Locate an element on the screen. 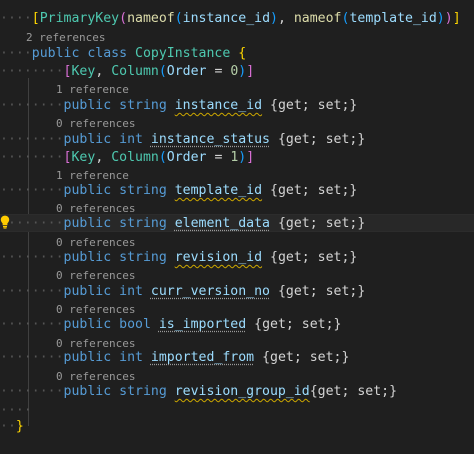 Image resolution: width=474 pixels, height=454 pixels. property-name: revision_group_id is located at coordinates (242, 391).